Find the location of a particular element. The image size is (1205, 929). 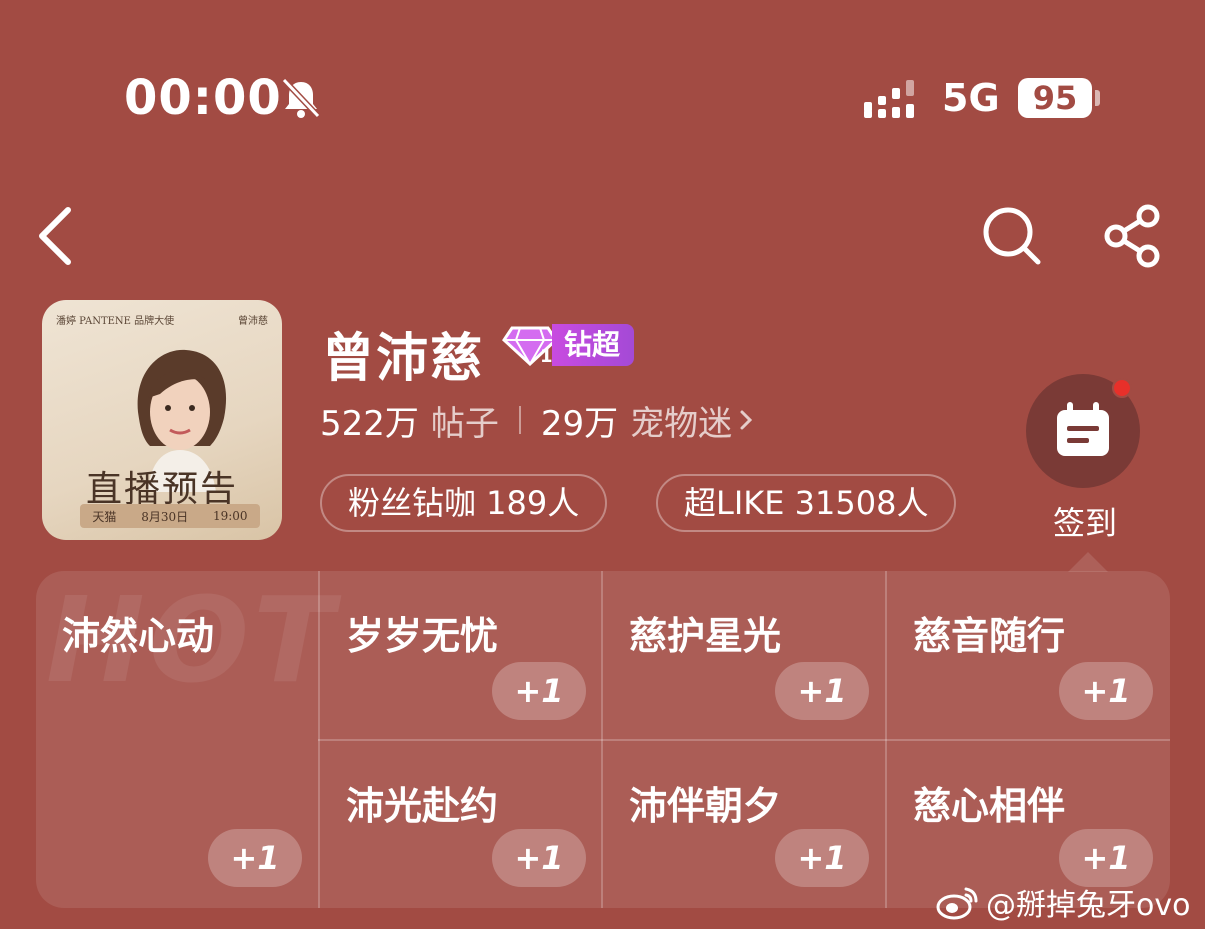

battery-tip is located at coordinates (1097, 98).